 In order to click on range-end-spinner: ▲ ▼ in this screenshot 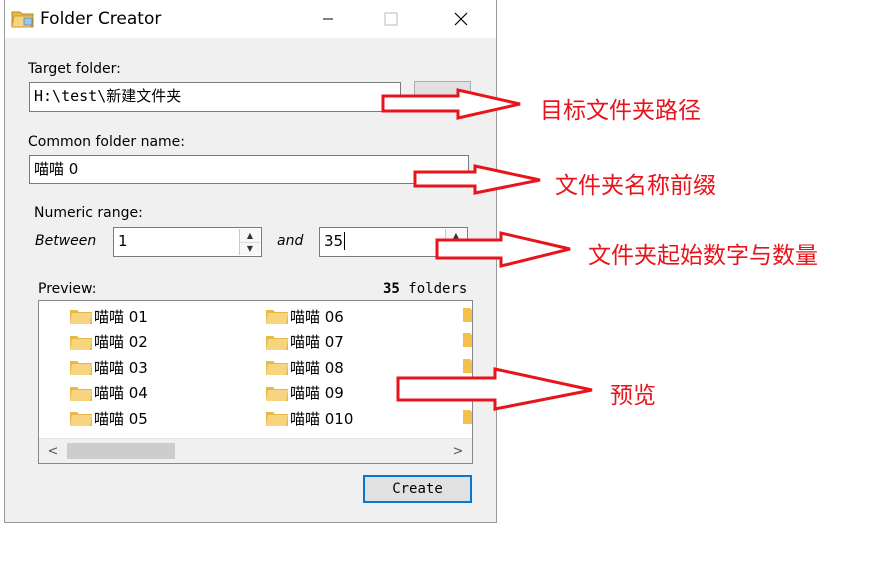, I will do `click(455, 242)`.